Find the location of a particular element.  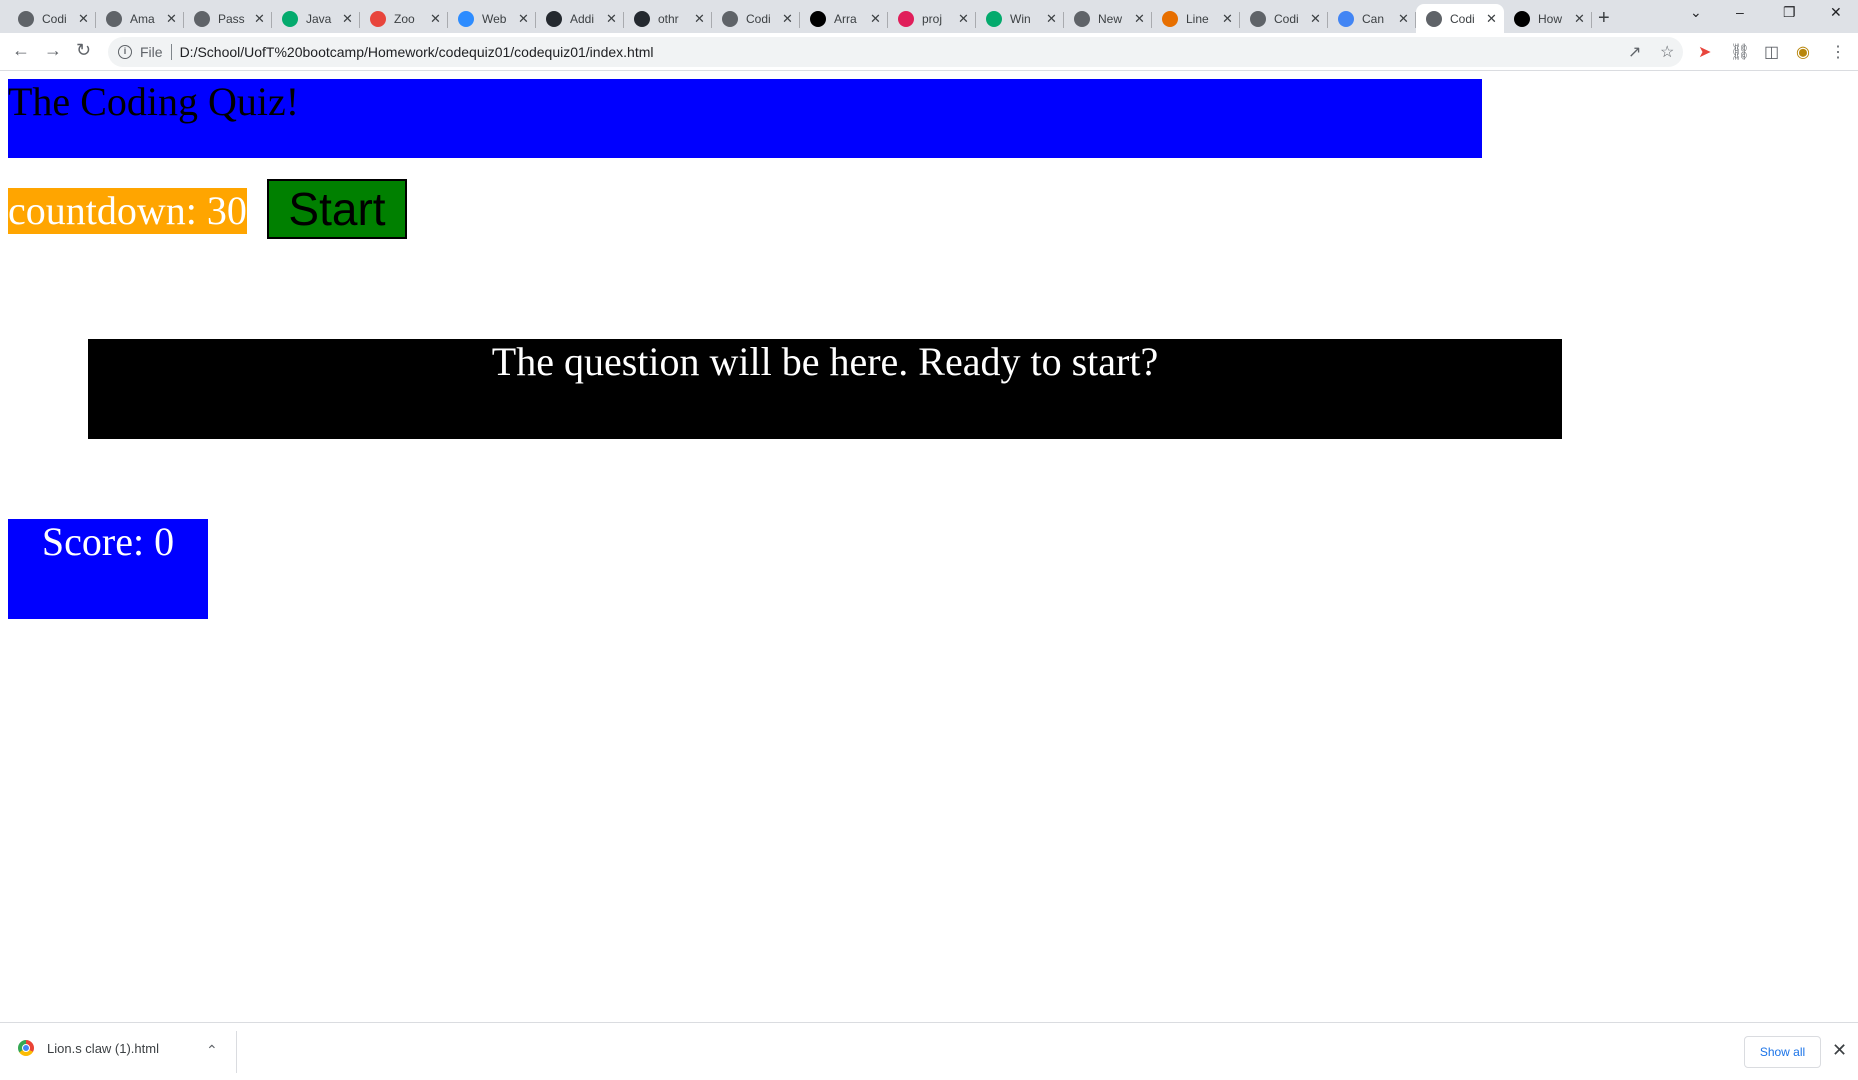

browser-tab: proj ✕ is located at coordinates (932, 18).